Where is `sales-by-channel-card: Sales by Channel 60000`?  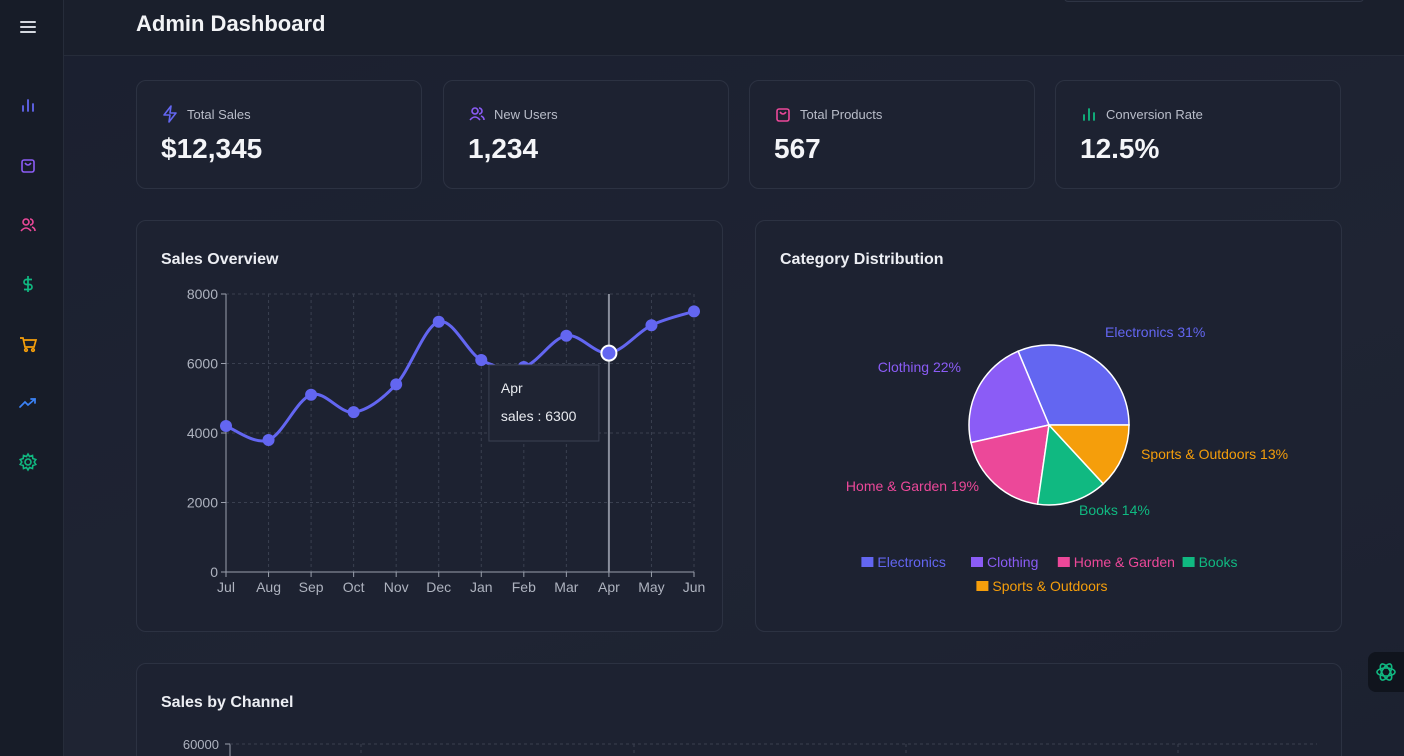
sales-by-channel-card: Sales by Channel 60000 is located at coordinates (739, 709).